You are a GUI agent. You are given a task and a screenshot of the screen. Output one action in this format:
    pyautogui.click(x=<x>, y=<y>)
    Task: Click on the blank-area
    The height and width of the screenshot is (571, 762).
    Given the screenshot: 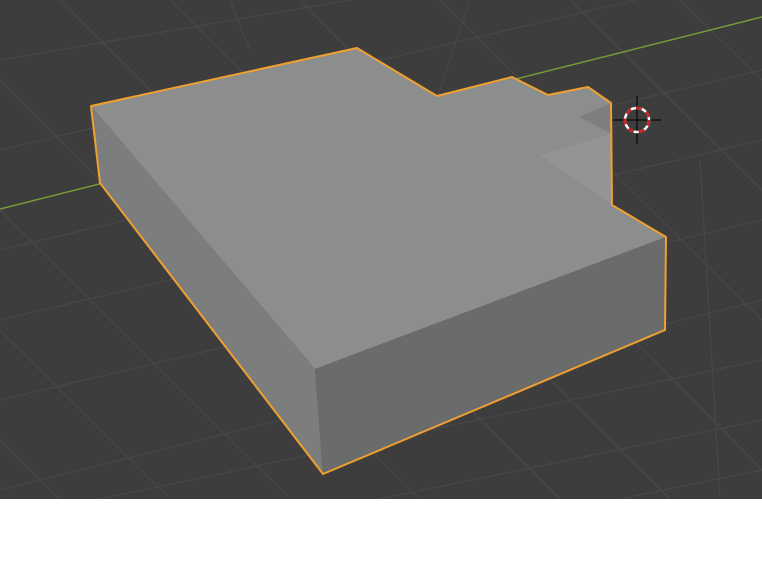 What is the action you would take?
    pyautogui.click(x=381, y=535)
    